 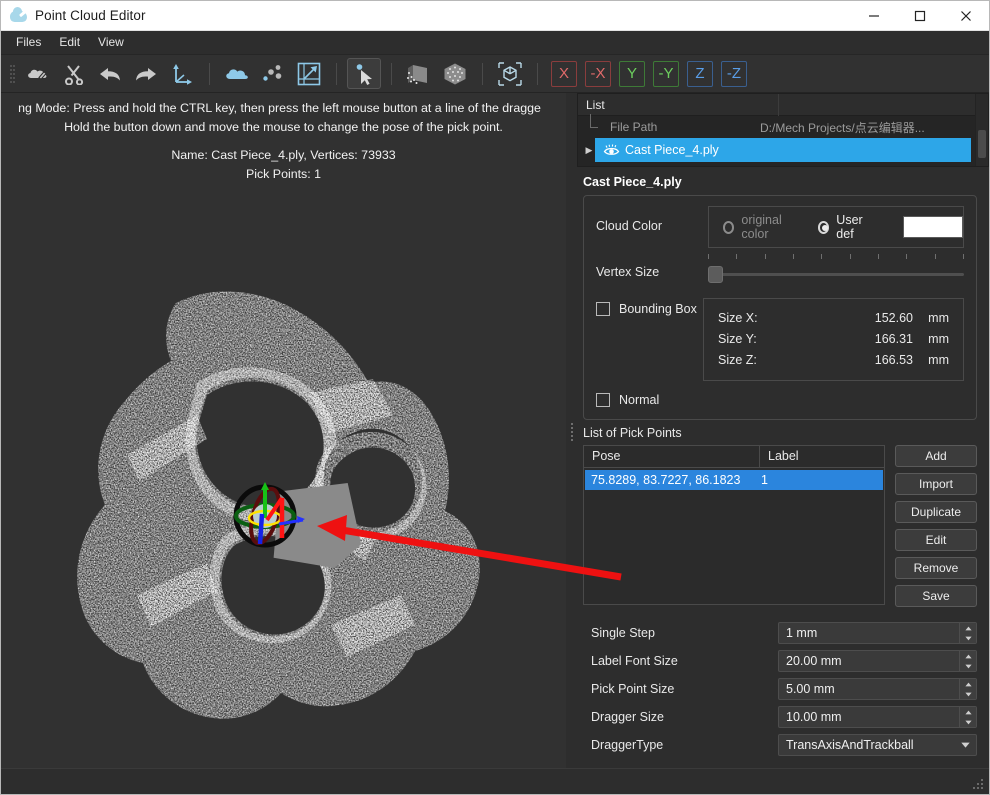 I want to click on single-step-value: 1 mm, so click(x=869, y=633).